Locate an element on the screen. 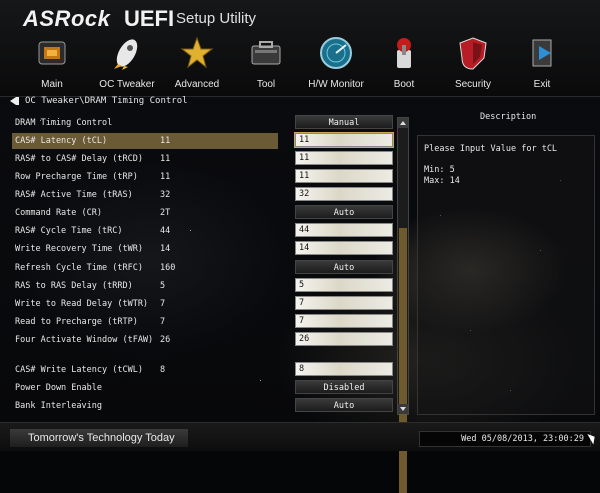 This screenshot has height=493, width=600. dram-timing-control-button: Manual is located at coordinates (344, 122).